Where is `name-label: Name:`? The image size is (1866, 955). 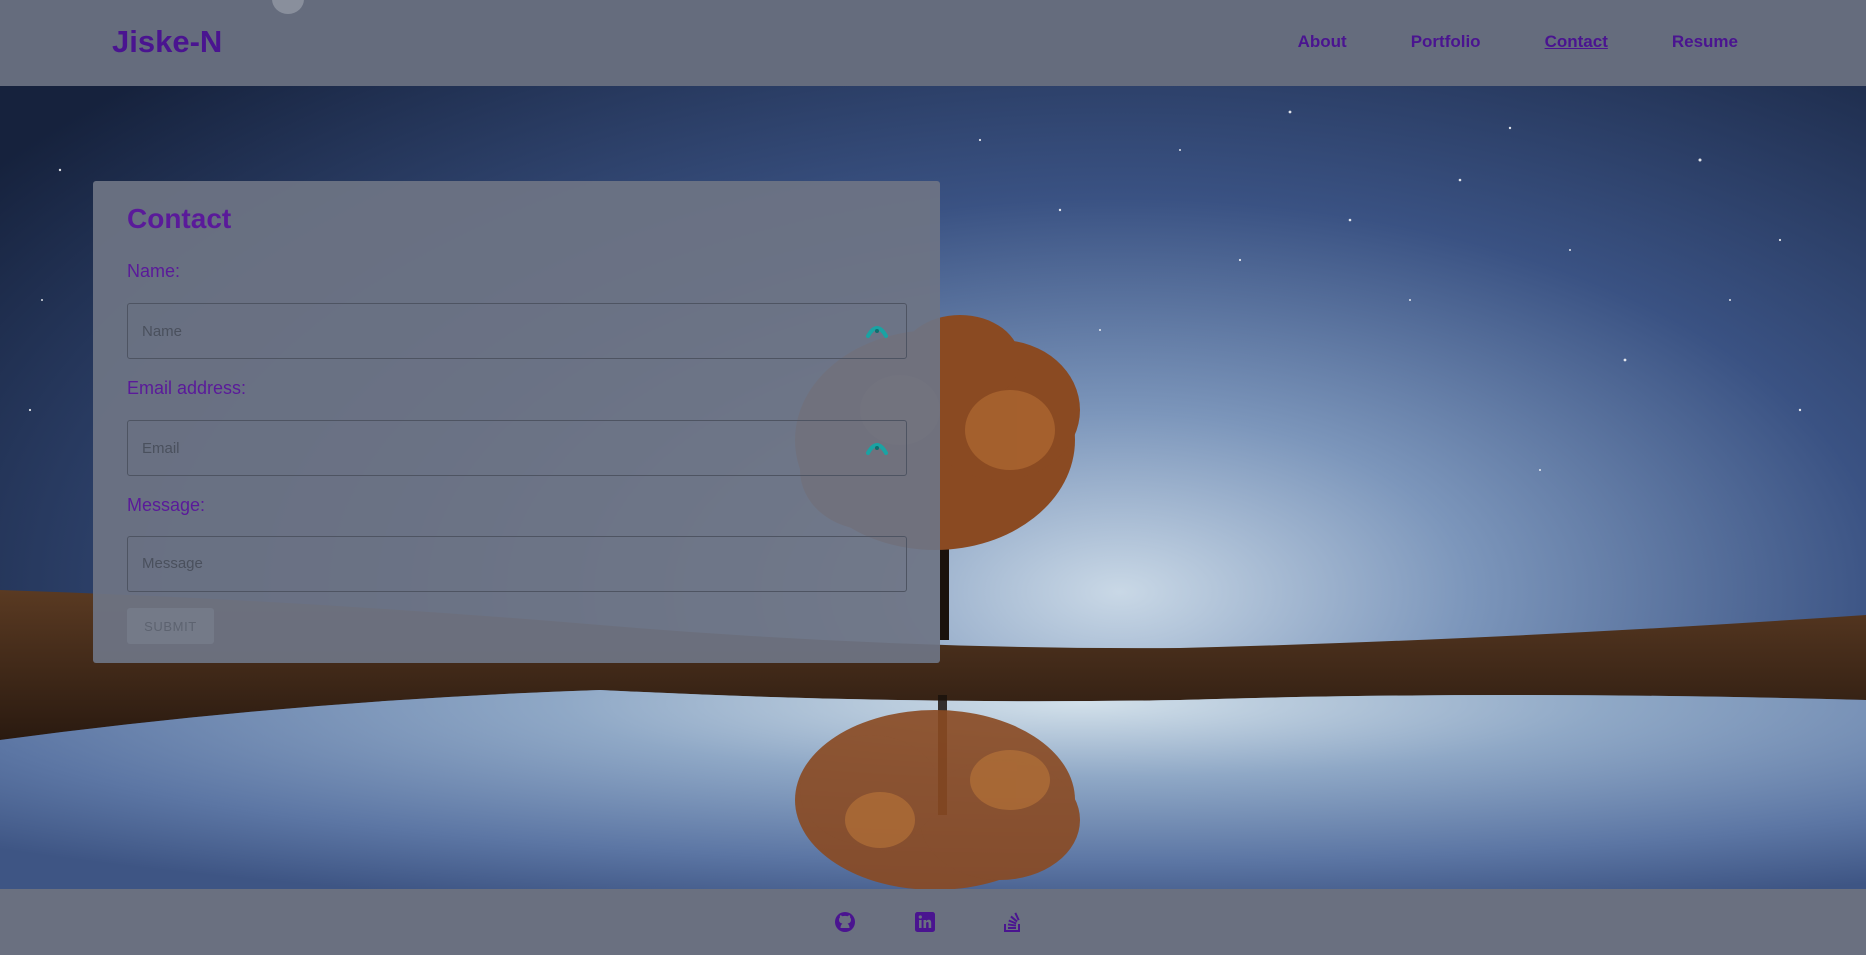 name-label: Name: is located at coordinates (154, 271).